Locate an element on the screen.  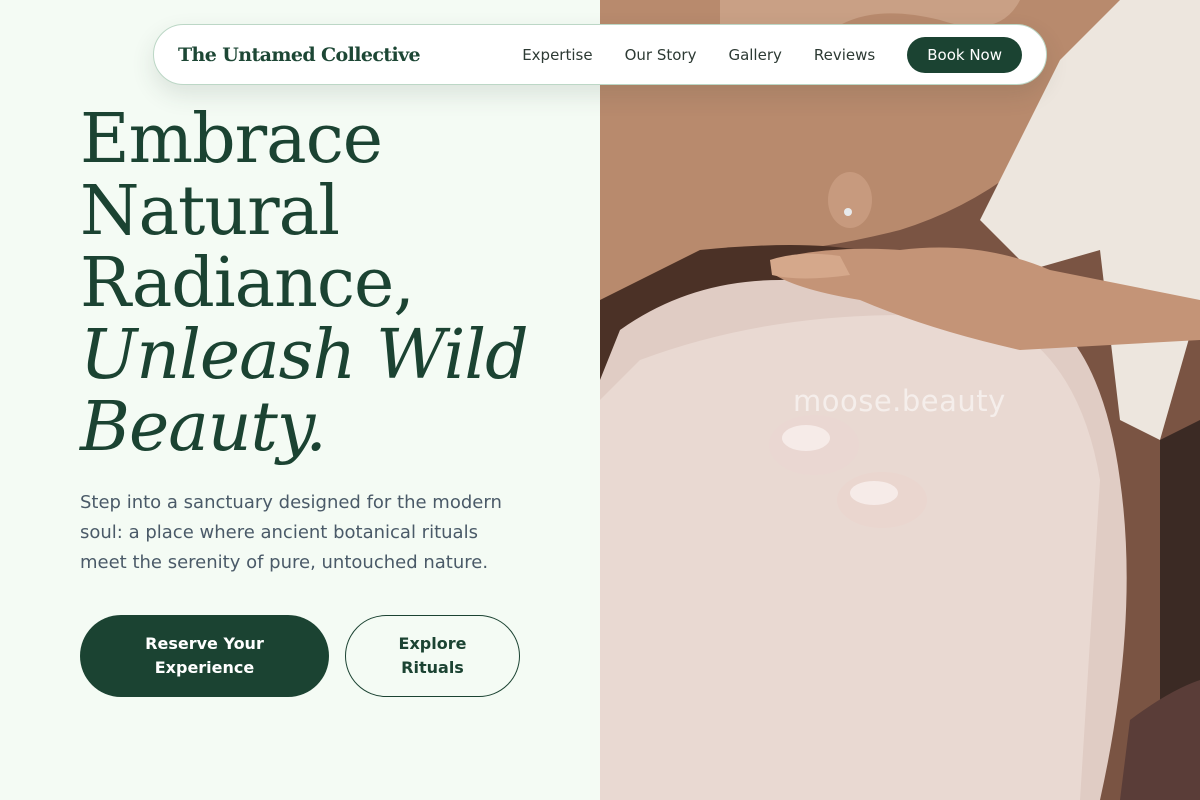
explore-rituals-button: Explore Rituals is located at coordinates (432, 656).